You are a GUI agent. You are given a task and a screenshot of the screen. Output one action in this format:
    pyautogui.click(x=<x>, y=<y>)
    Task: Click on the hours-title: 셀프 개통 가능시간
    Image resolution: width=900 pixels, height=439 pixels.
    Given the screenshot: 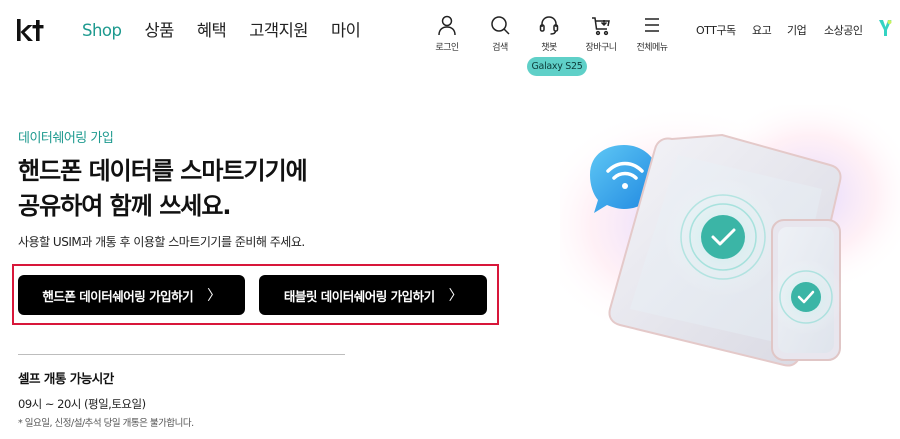 What is the action you would take?
    pyautogui.click(x=66, y=378)
    